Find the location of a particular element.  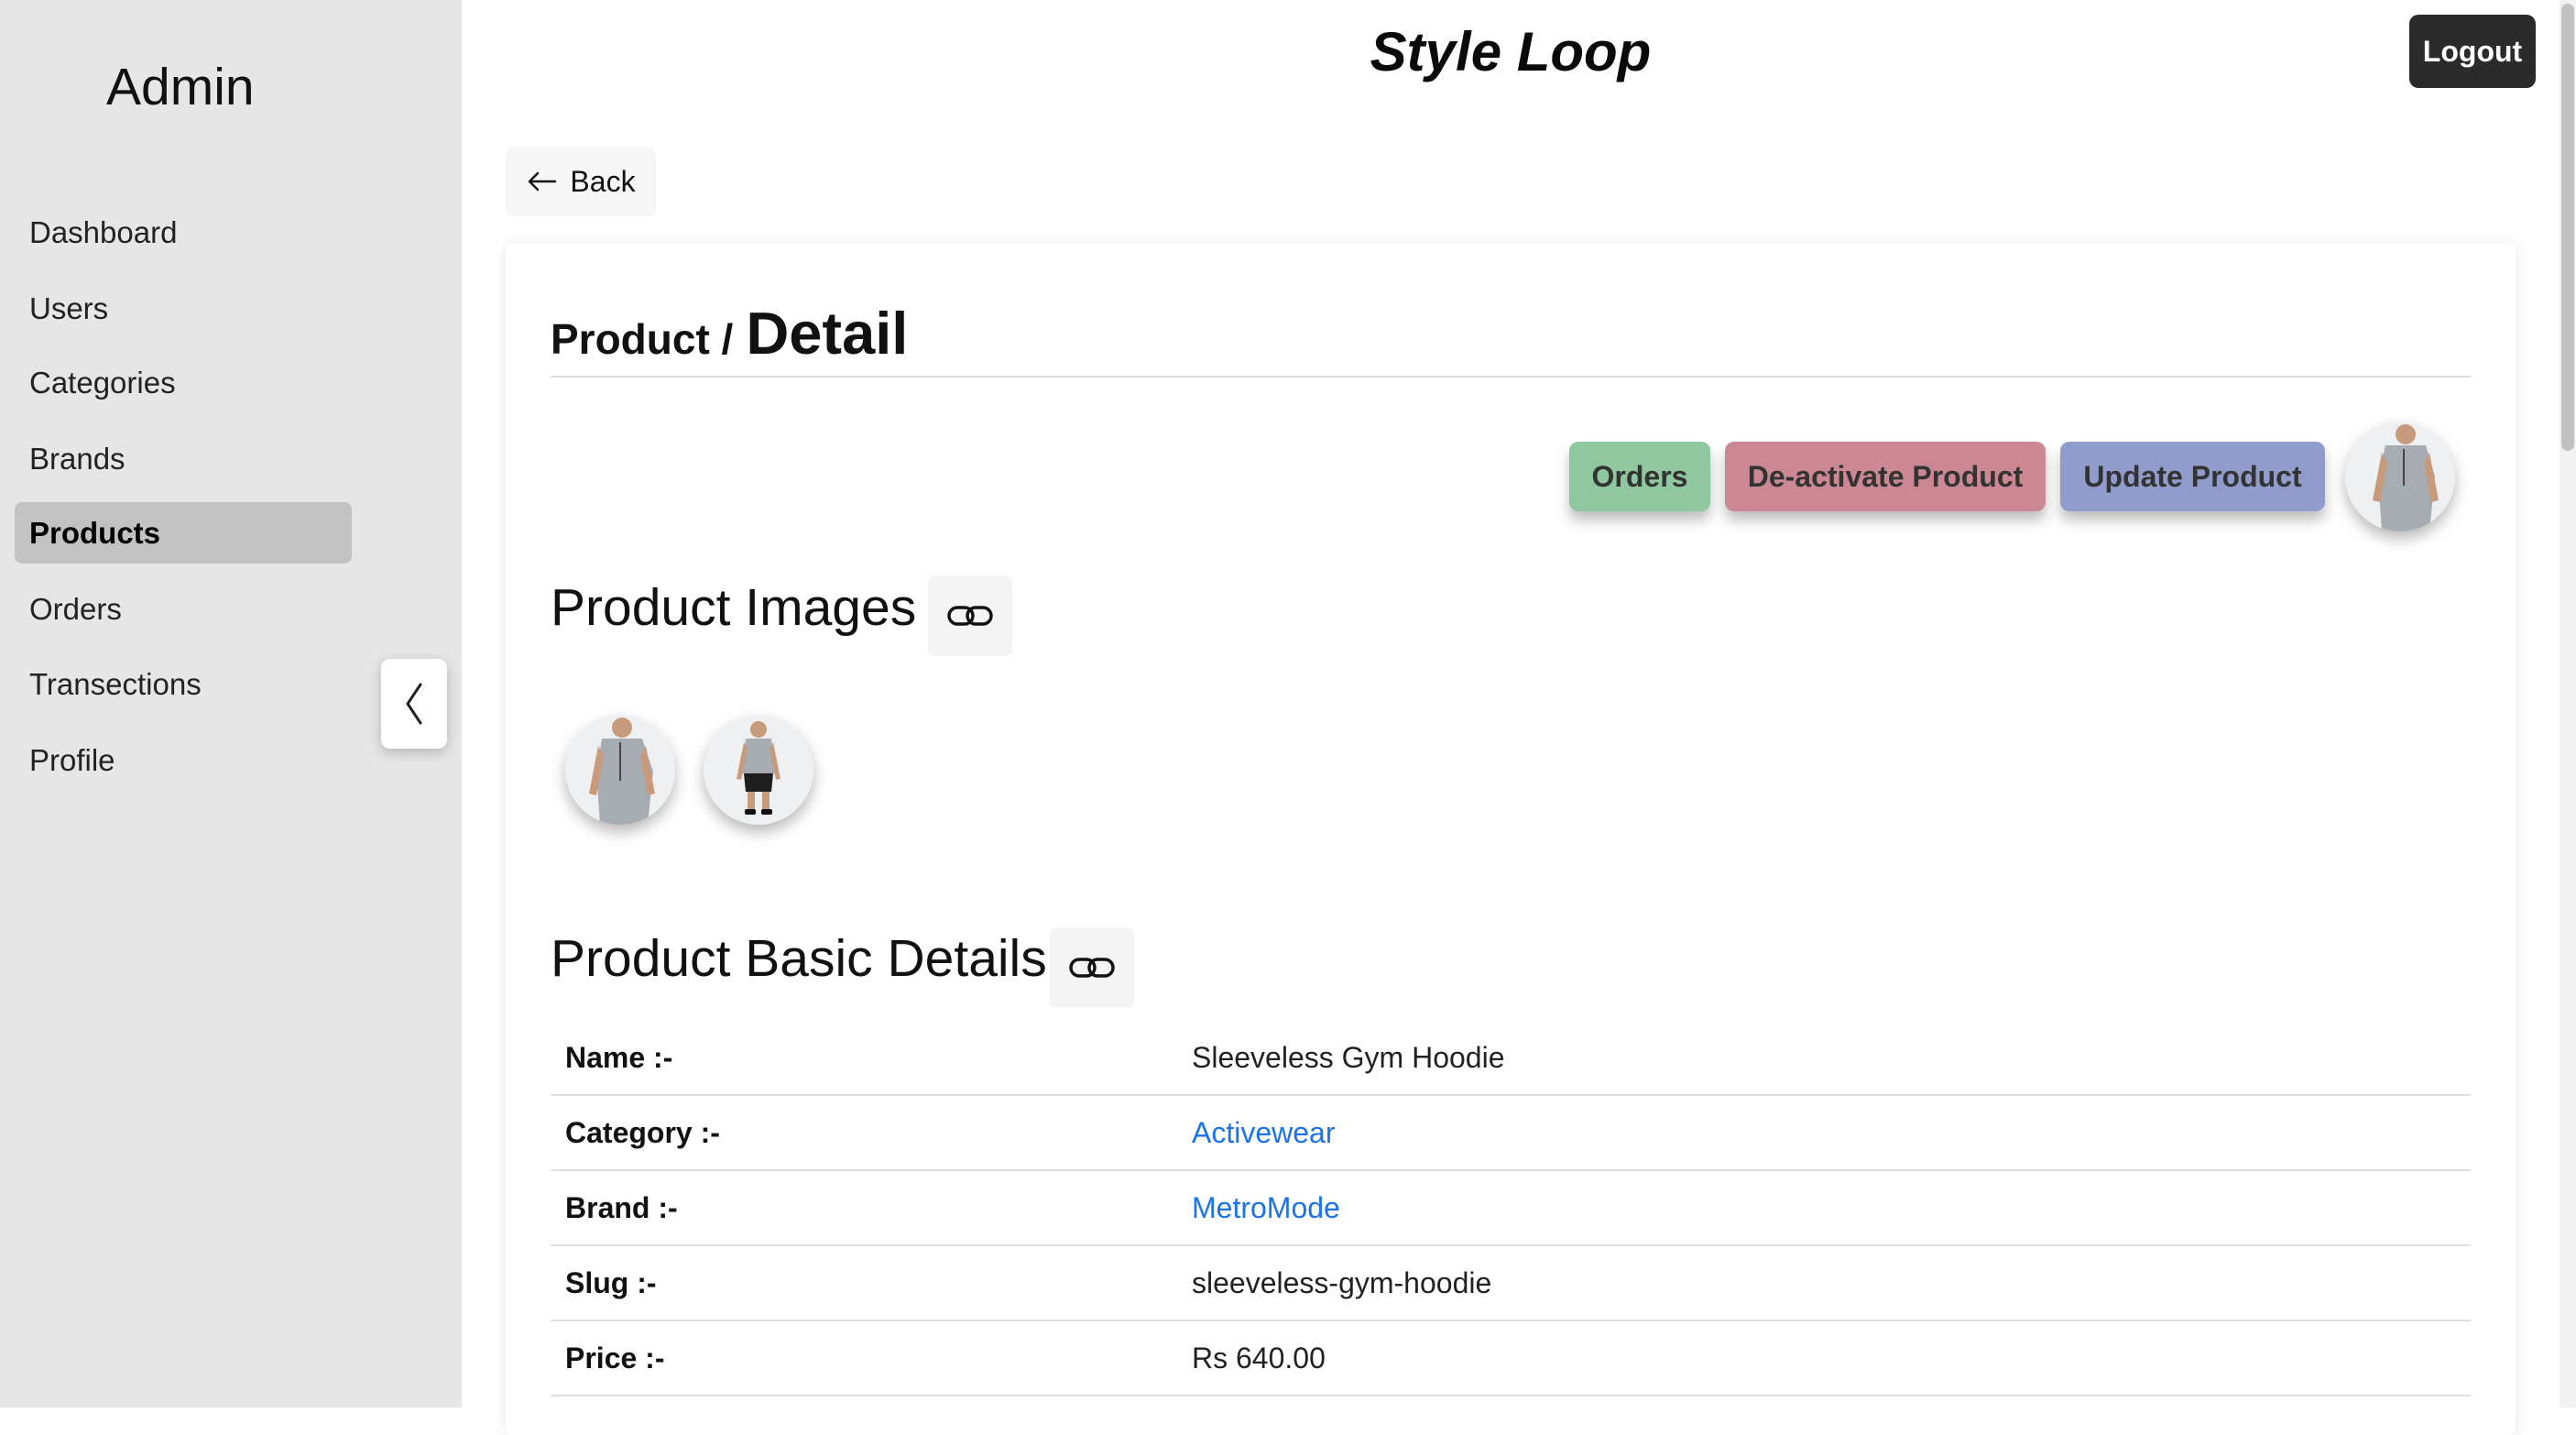

sidebar-item-profile: Profile is located at coordinates (184, 760).